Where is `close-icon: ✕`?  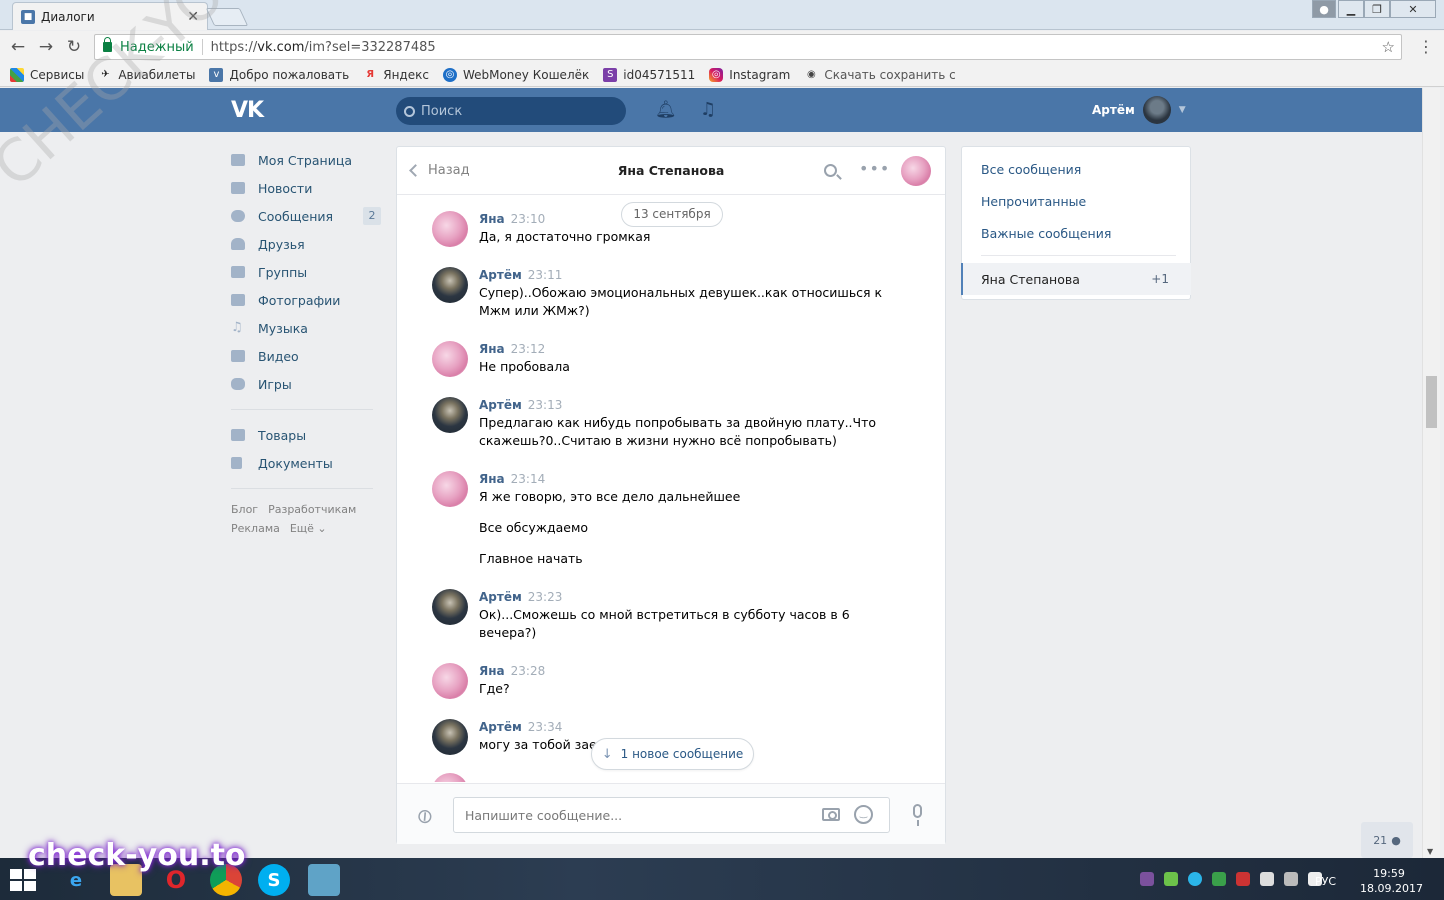
close-icon: ✕ is located at coordinates (193, 17).